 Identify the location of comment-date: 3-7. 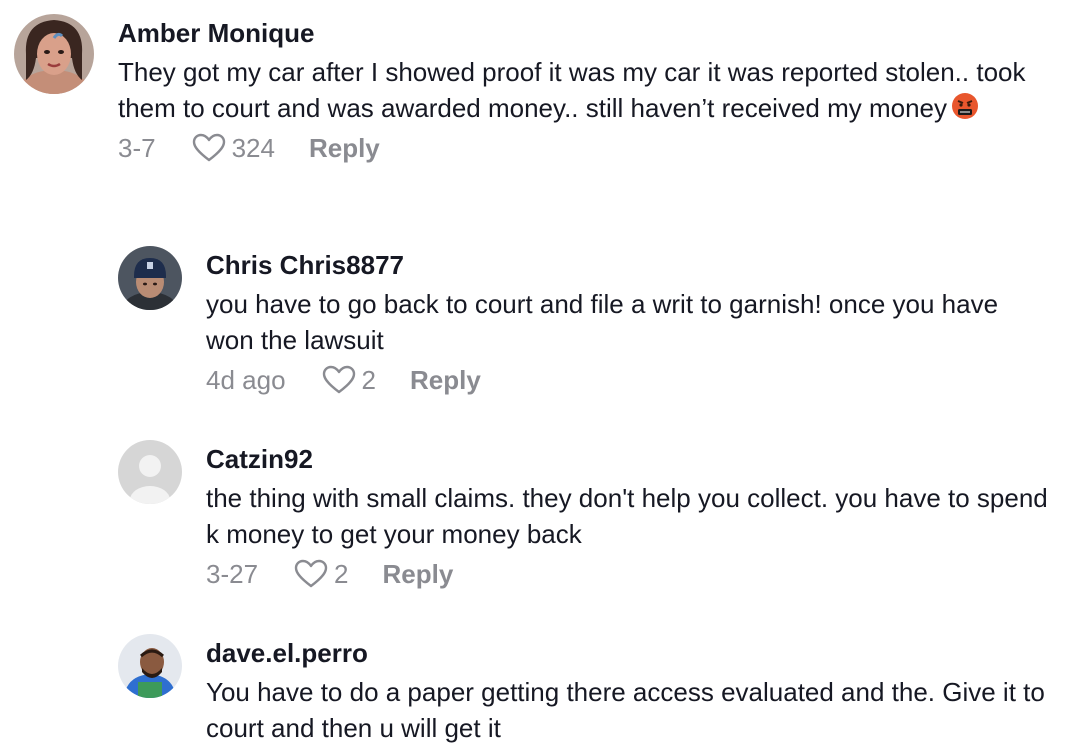
(137, 147).